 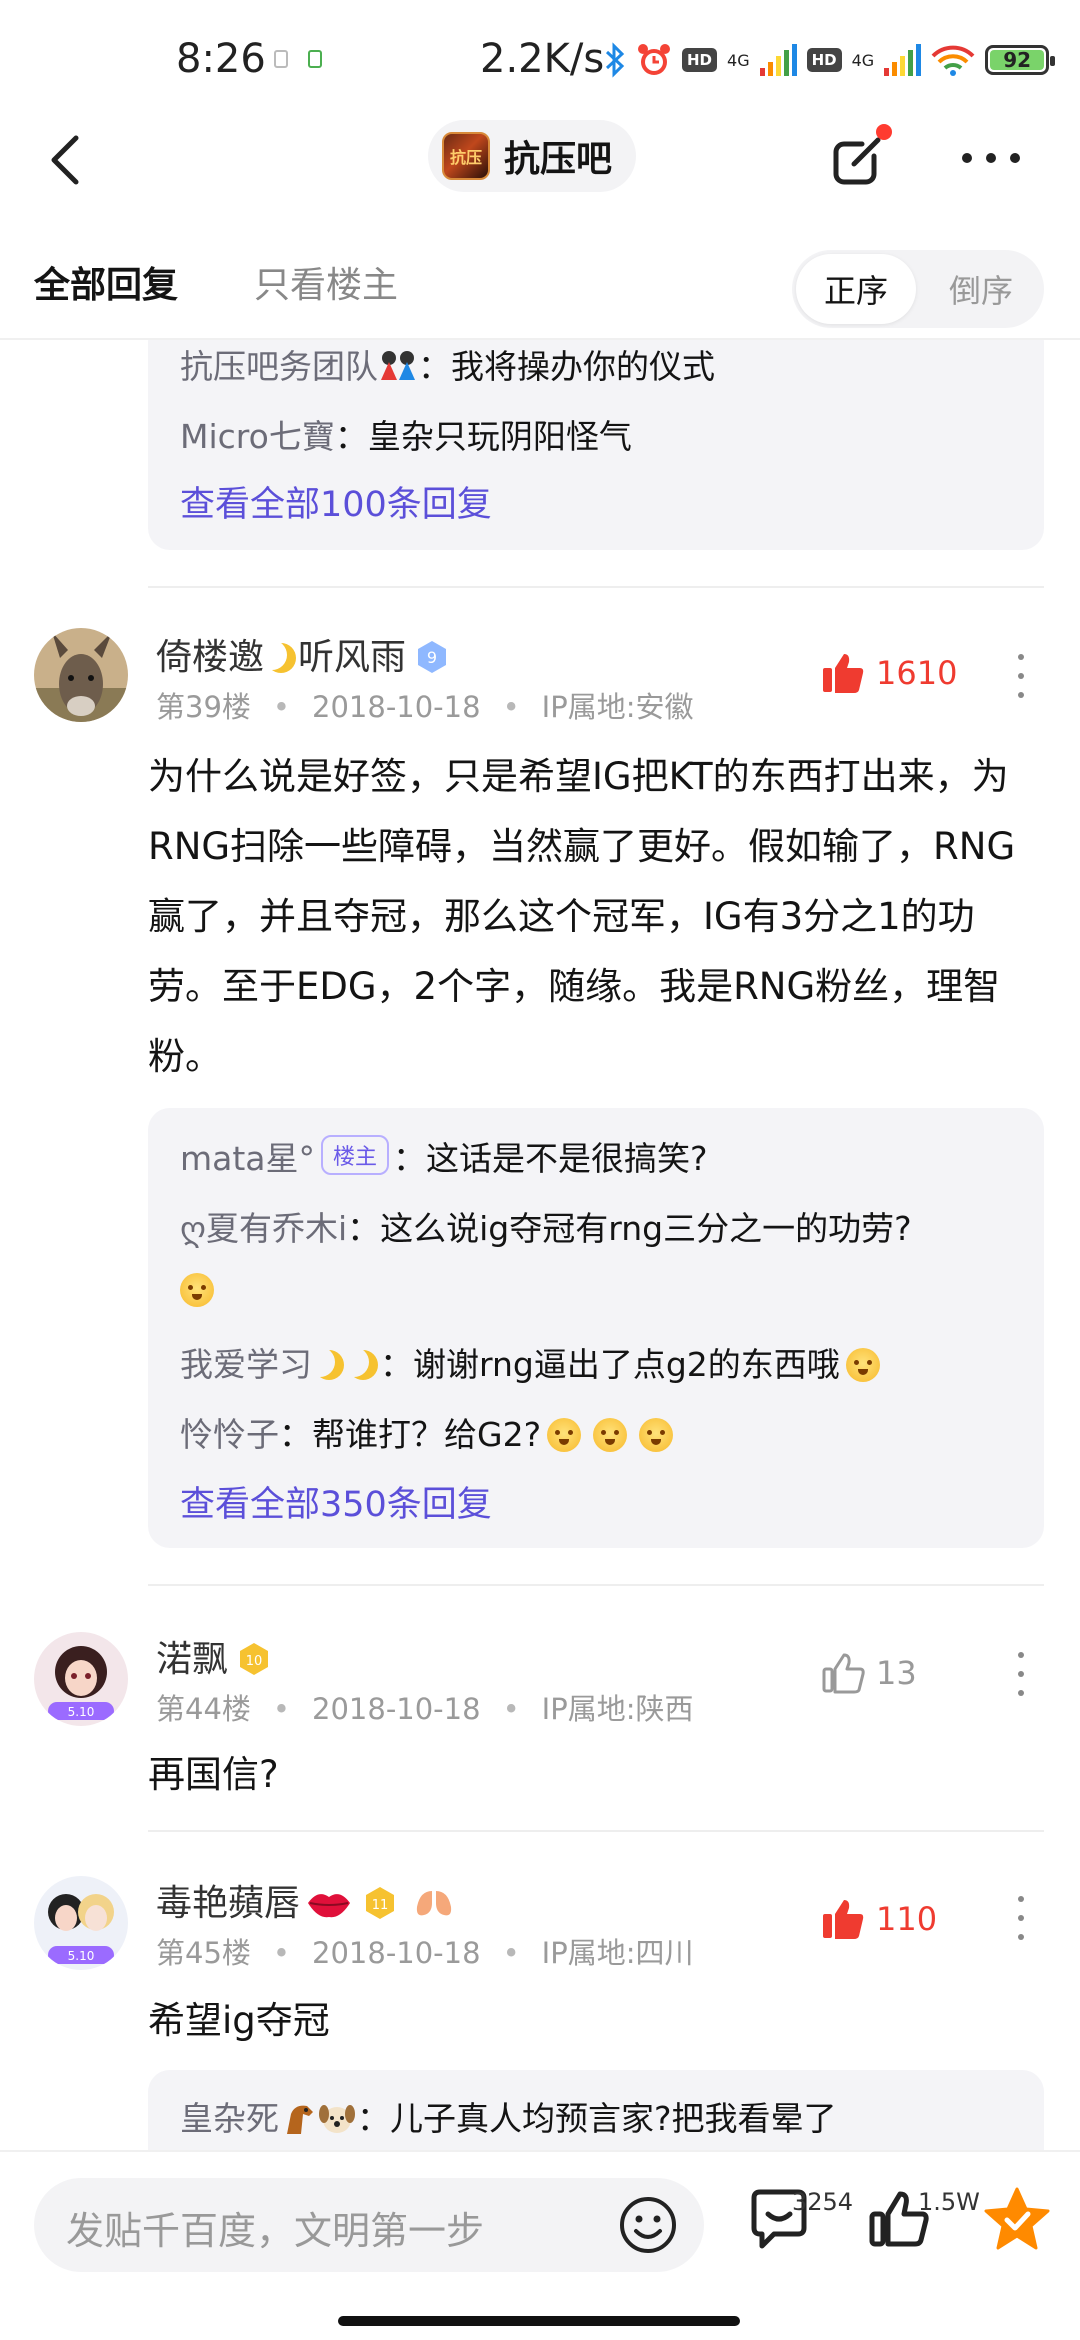 I want to click on share-edit-button, so click(x=860, y=157).